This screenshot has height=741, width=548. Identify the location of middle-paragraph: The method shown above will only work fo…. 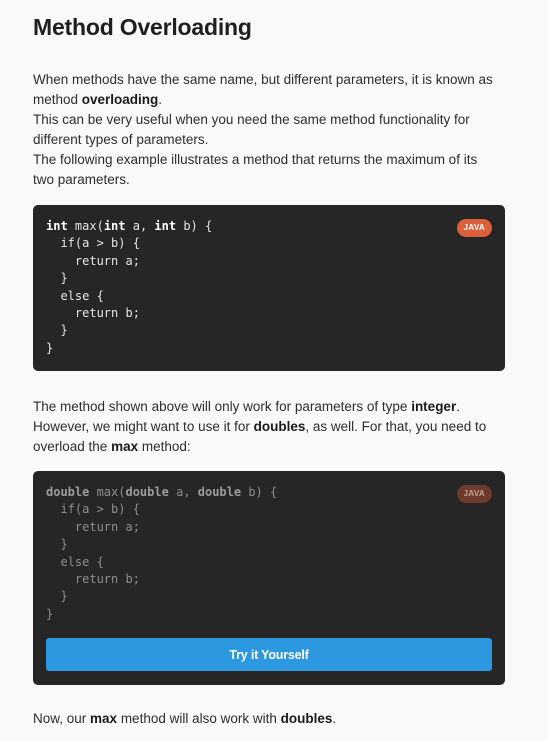
(270, 427).